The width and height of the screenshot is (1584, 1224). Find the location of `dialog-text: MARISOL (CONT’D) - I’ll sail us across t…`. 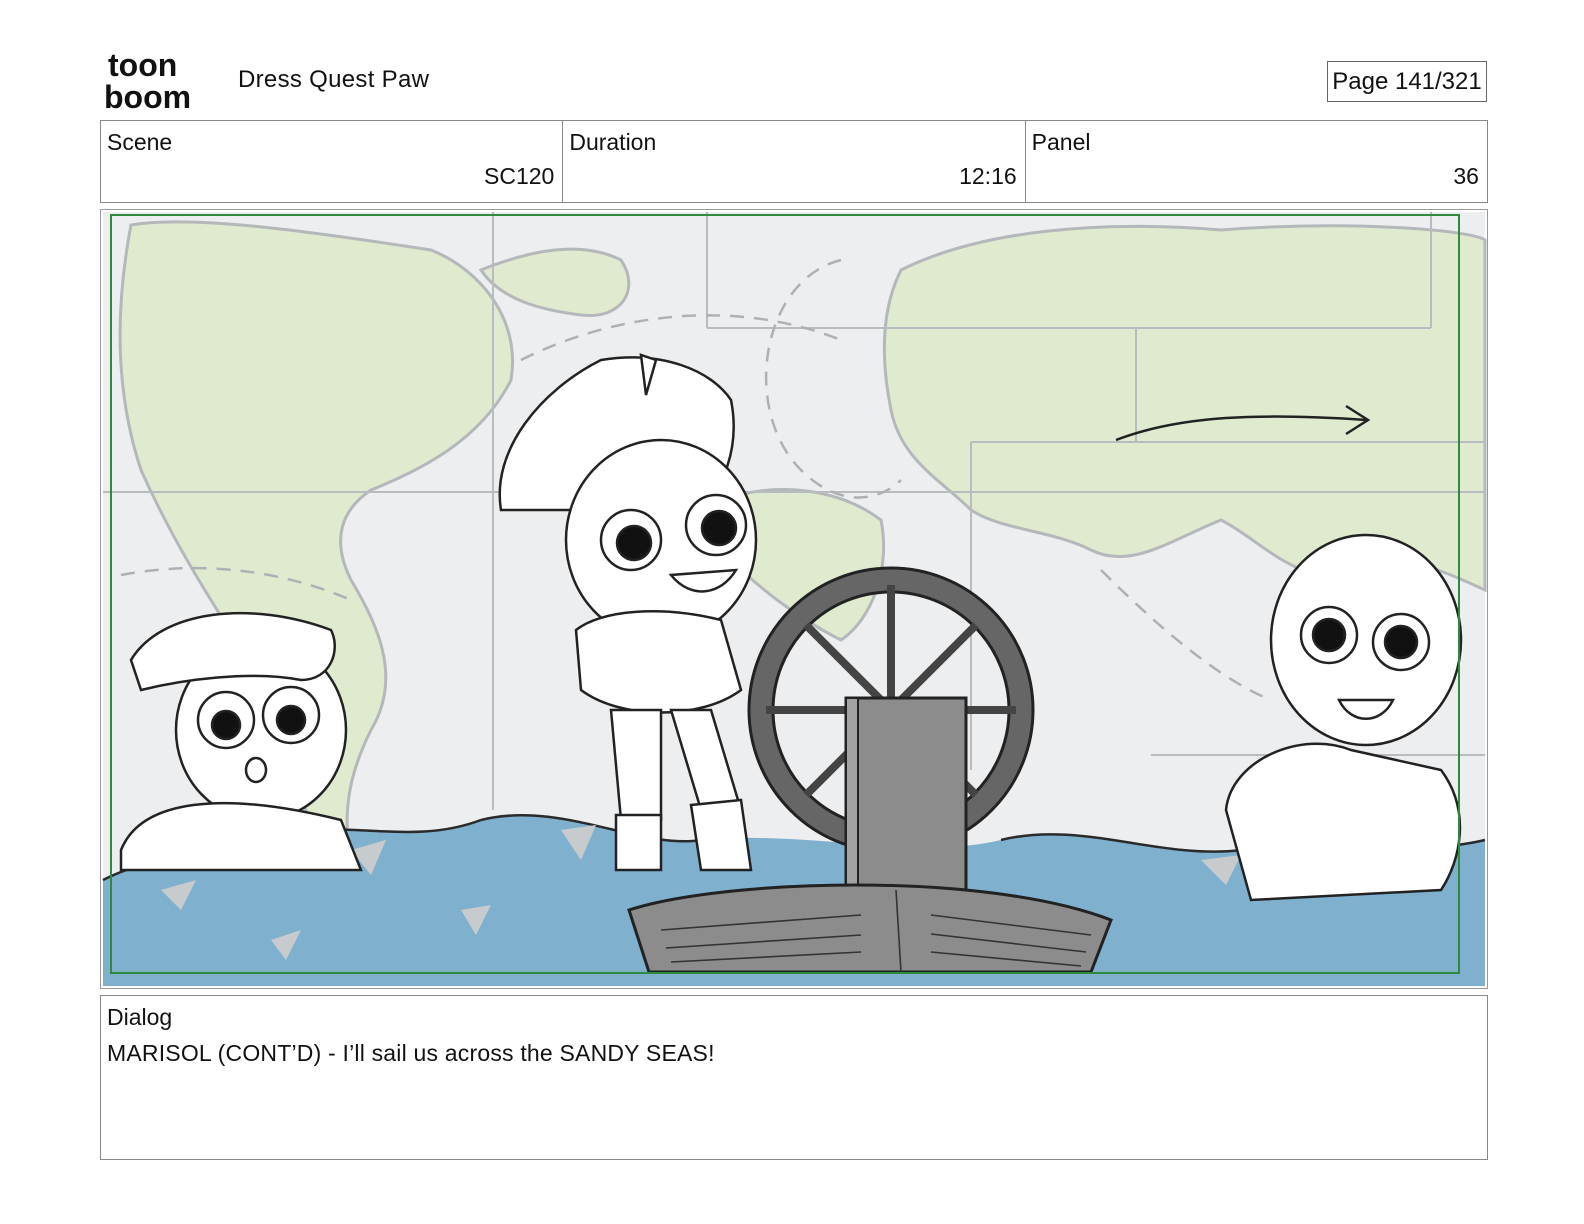

dialog-text: MARISOL (CONT’D) - I’ll sail us across t… is located at coordinates (411, 1053).